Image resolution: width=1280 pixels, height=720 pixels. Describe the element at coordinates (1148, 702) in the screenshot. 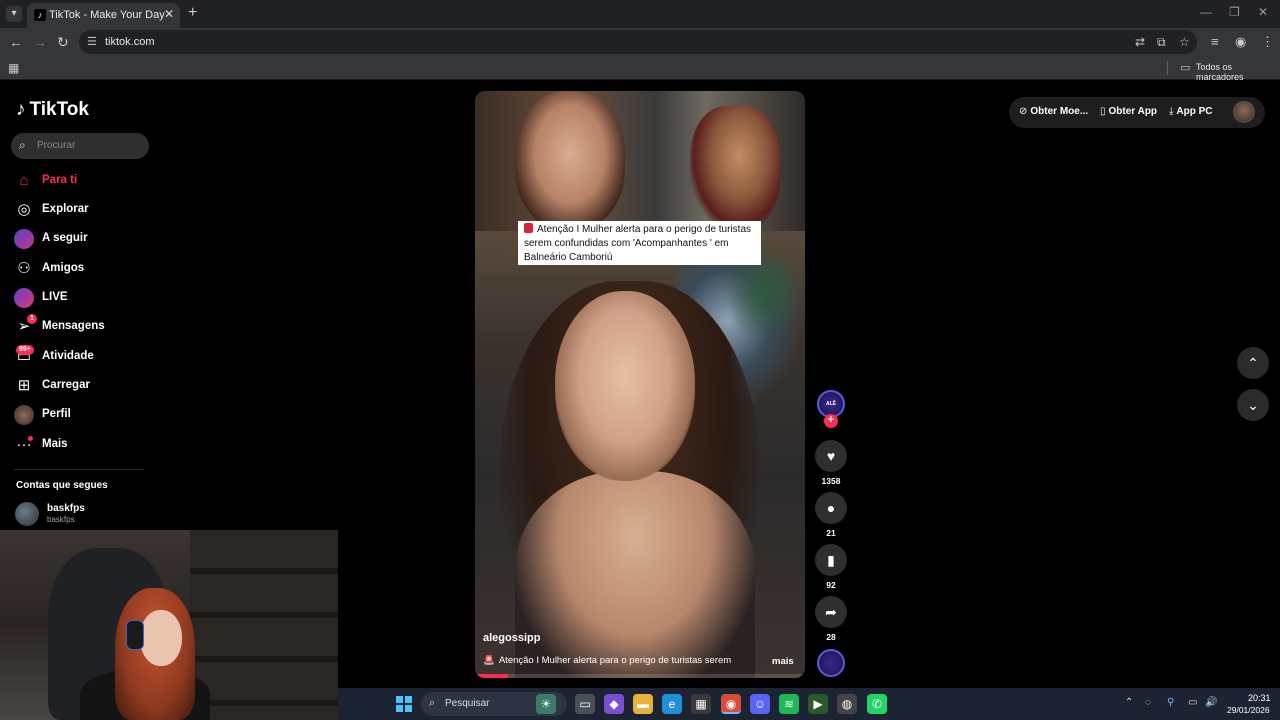

I see `tray-app-icon: ◌` at that location.